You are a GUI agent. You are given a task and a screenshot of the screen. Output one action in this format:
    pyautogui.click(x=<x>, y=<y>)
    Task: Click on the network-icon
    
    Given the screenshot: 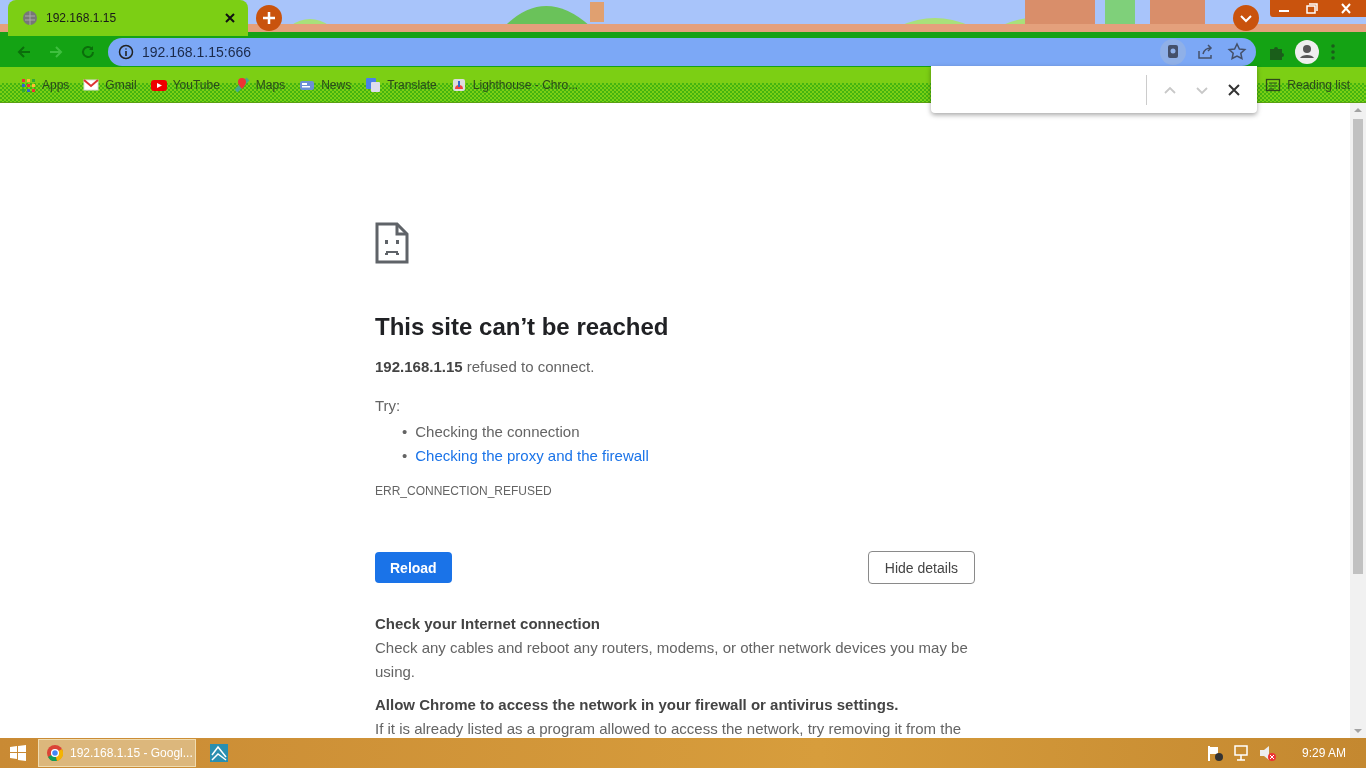 What is the action you would take?
    pyautogui.click(x=1240, y=753)
    